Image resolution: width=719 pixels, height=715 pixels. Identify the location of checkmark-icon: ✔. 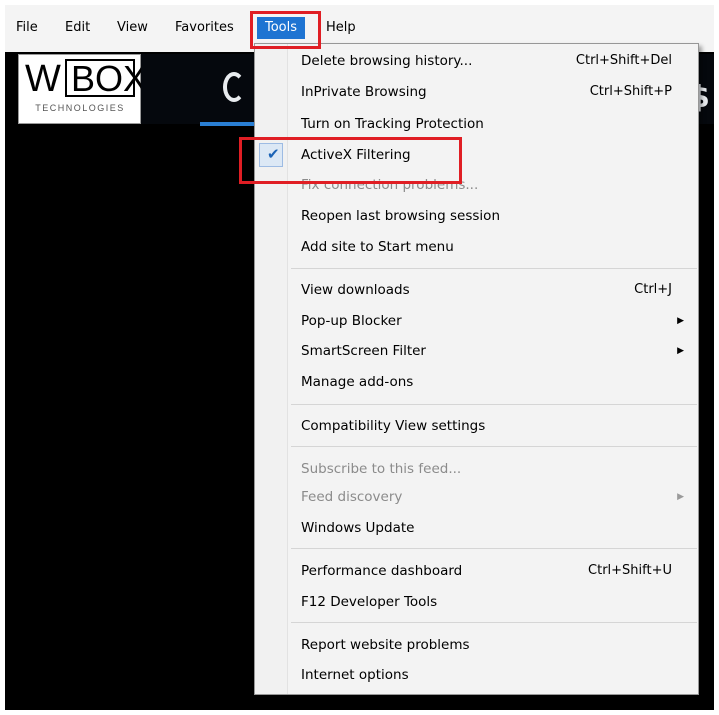
(273, 154).